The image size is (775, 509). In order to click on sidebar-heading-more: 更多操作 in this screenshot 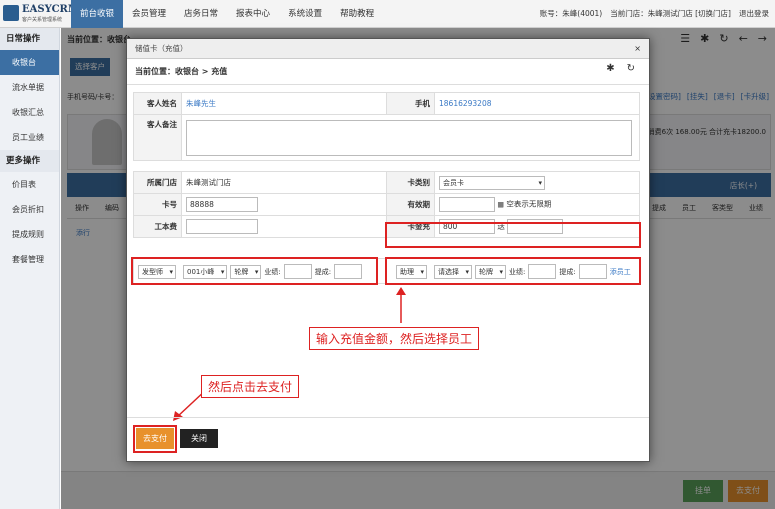, I will do `click(29, 161)`.